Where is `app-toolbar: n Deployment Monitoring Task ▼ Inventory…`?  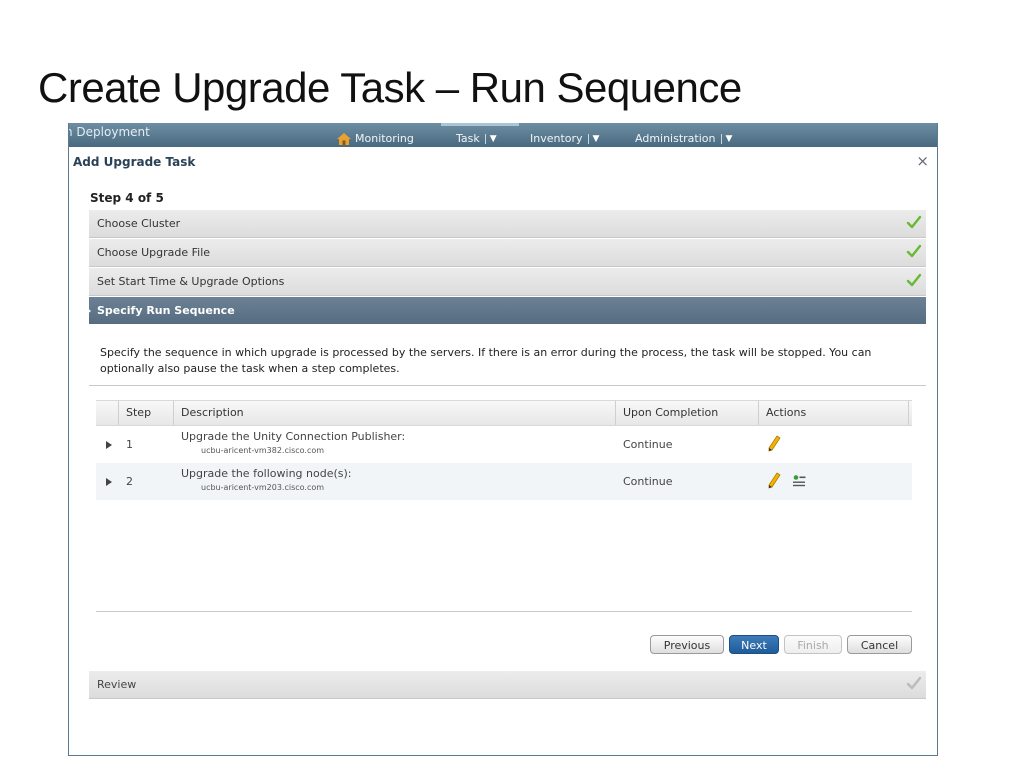 app-toolbar: n Deployment Monitoring Task ▼ Inventory… is located at coordinates (503, 135).